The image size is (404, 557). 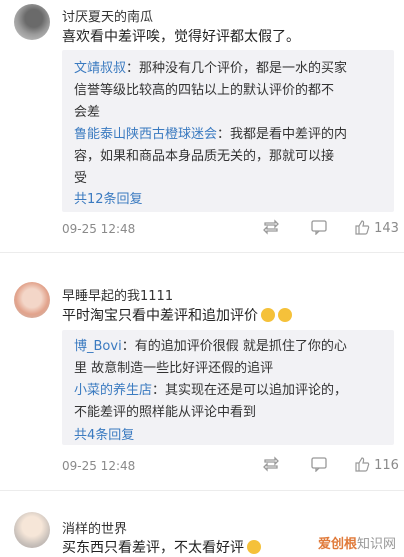 What do you see at coordinates (211, 68) in the screenshot?
I see `reply-line: 文靖叔叔：那种没有几个评价，都是一水的买家` at bounding box center [211, 68].